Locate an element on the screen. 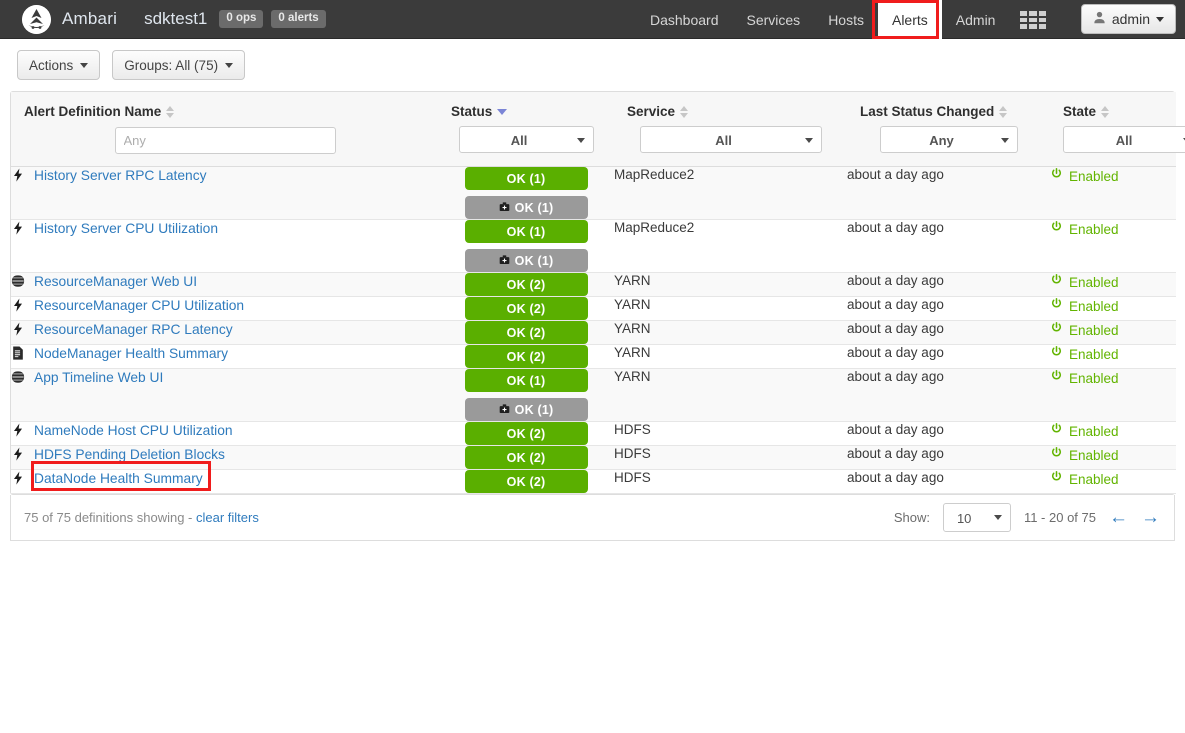 The height and width of the screenshot is (733, 1185). cell-alert-name: DataNode Health Summary is located at coordinates (224, 477).